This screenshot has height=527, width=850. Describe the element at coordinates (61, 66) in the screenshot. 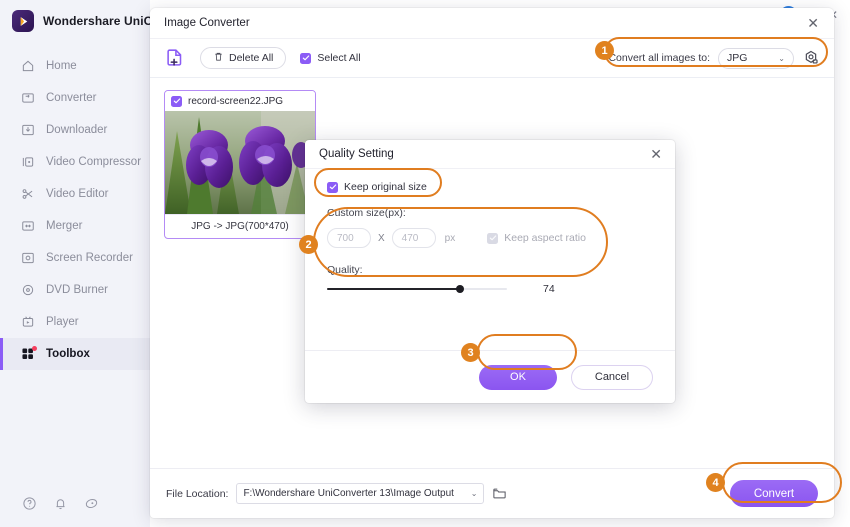

I see `sidebar-item-label: Home` at that location.